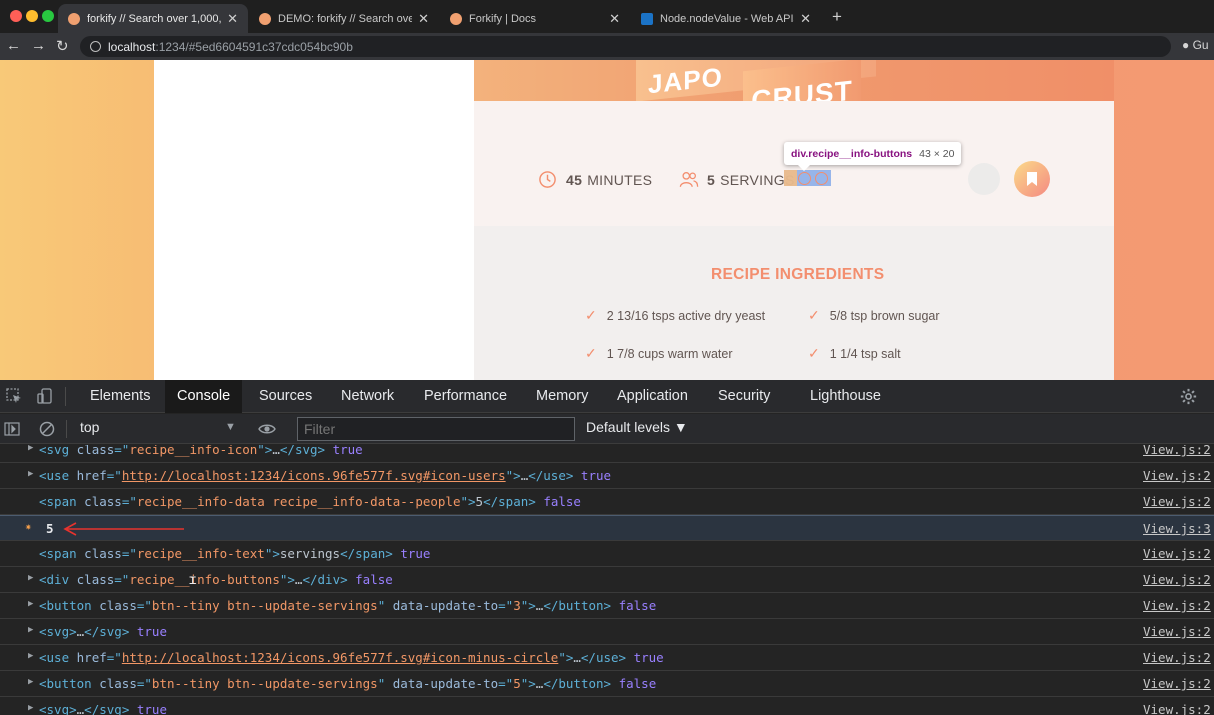 This screenshot has height=715, width=1214. Describe the element at coordinates (193, 580) in the screenshot. I see `mouse-cursor-icon: ⌶` at that location.